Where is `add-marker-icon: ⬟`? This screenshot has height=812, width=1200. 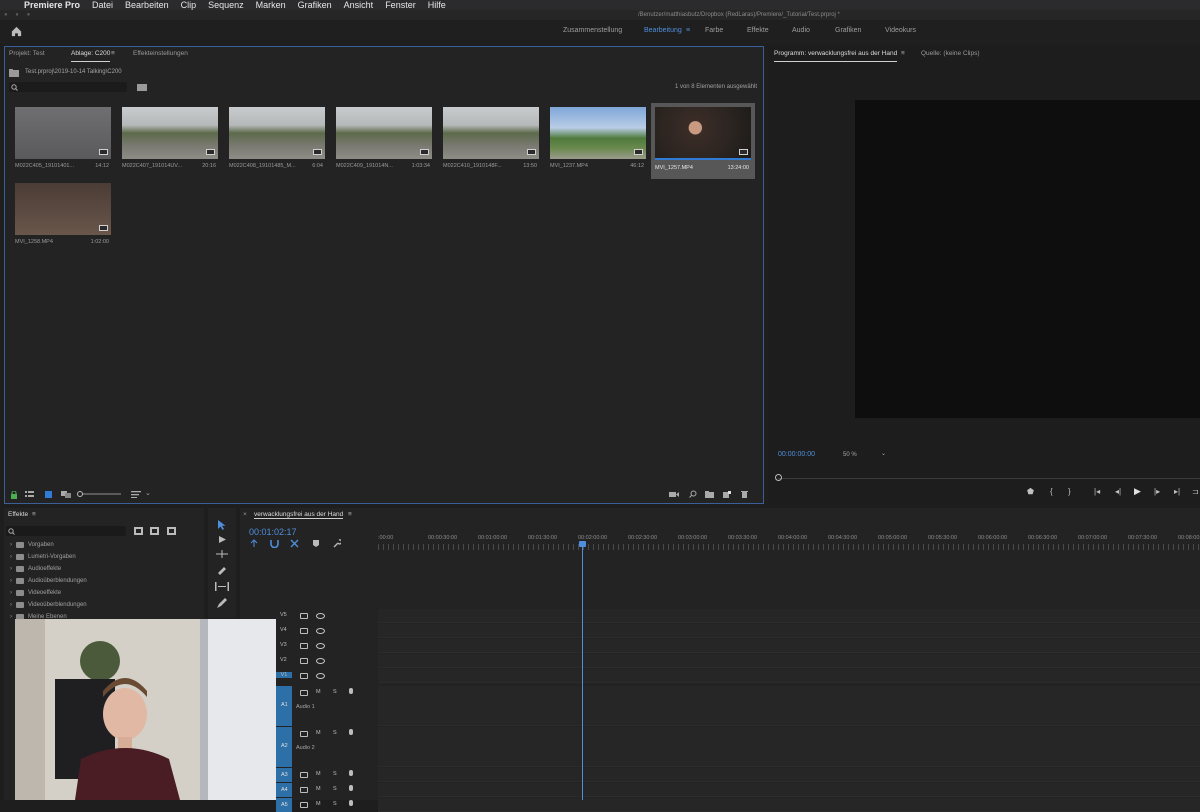 add-marker-icon: ⬟ is located at coordinates (1030, 491).